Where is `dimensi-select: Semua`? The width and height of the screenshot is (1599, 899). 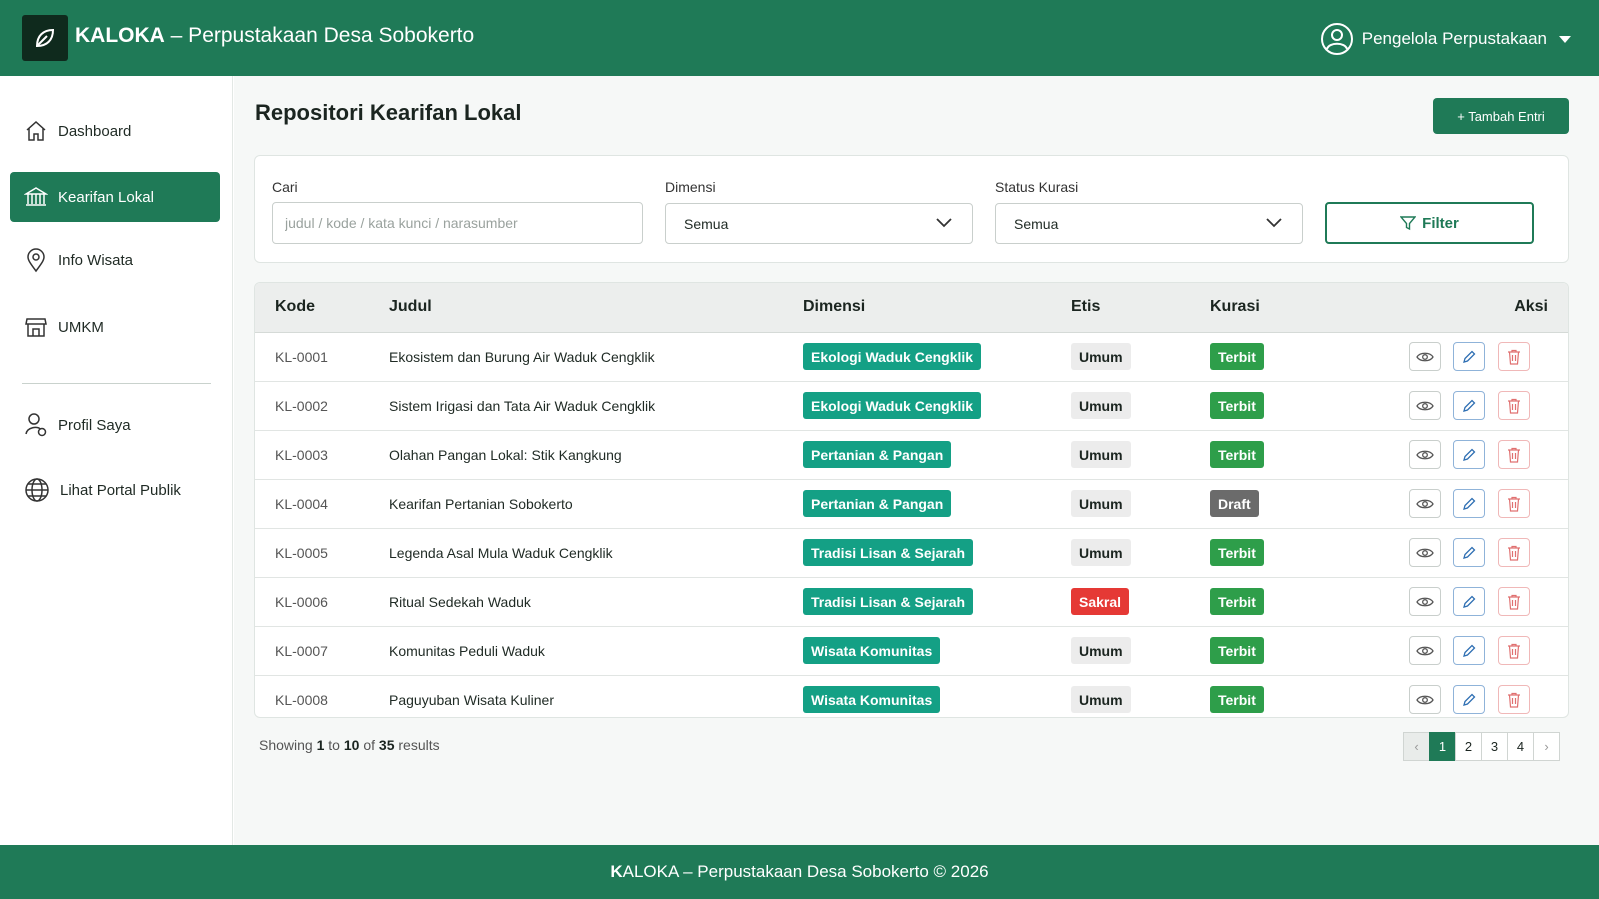 dimensi-select: Semua is located at coordinates (819, 223).